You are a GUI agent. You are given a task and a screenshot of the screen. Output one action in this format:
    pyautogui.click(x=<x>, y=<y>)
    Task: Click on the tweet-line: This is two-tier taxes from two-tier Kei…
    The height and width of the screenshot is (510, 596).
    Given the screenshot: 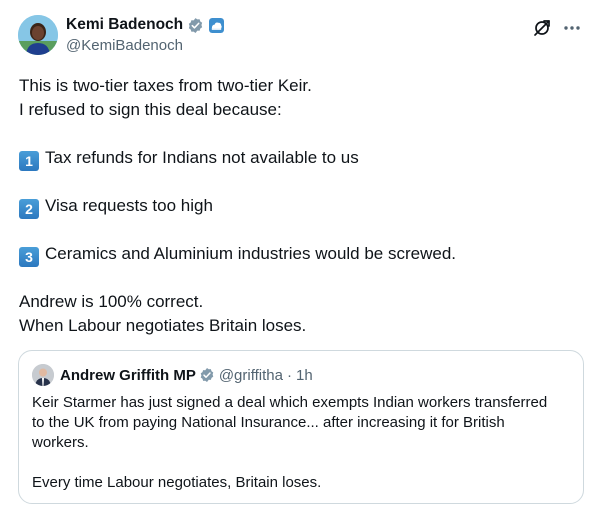 What is the action you would take?
    pyautogui.click(x=165, y=85)
    